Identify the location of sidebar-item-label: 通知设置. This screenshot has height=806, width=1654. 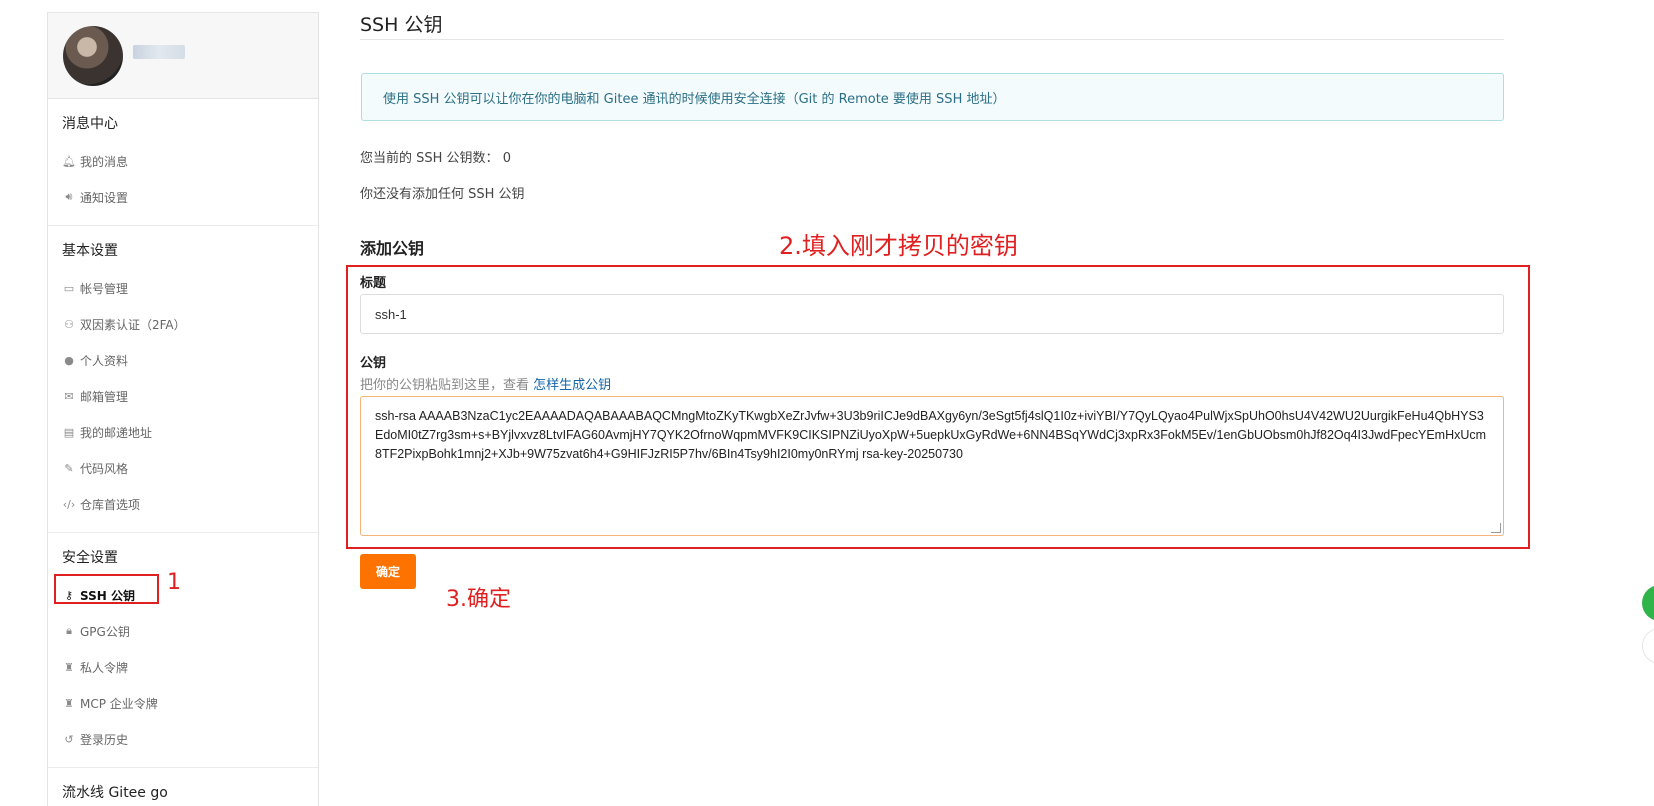
(104, 197).